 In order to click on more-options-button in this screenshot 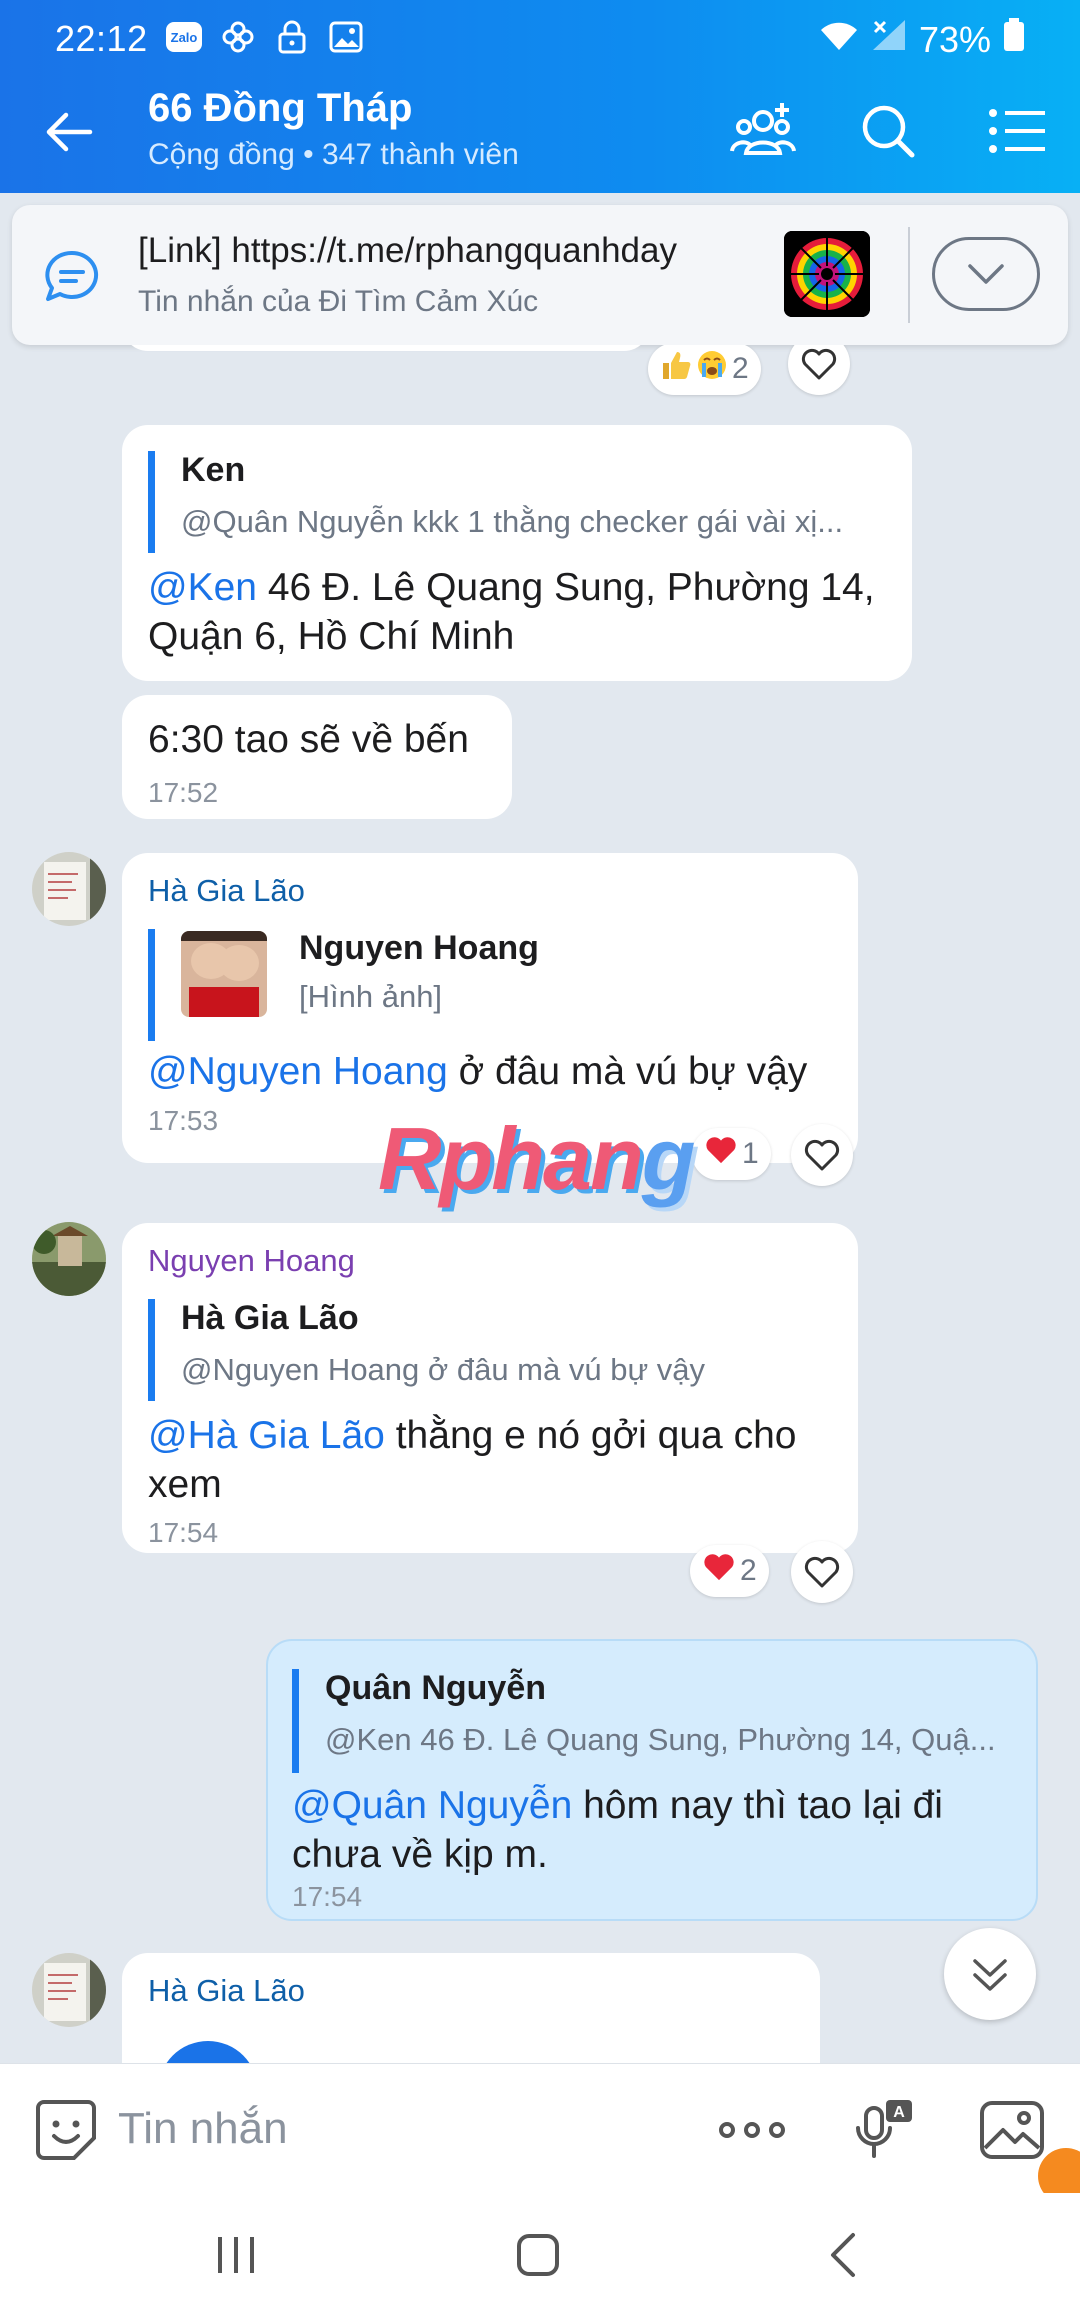, I will do `click(752, 2130)`.